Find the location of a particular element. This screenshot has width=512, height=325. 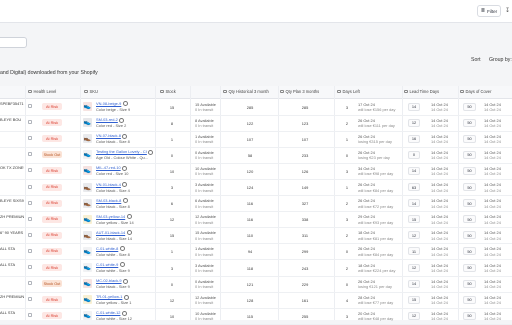

sku-link: C-01-white-12 is located at coordinates (111, 313).